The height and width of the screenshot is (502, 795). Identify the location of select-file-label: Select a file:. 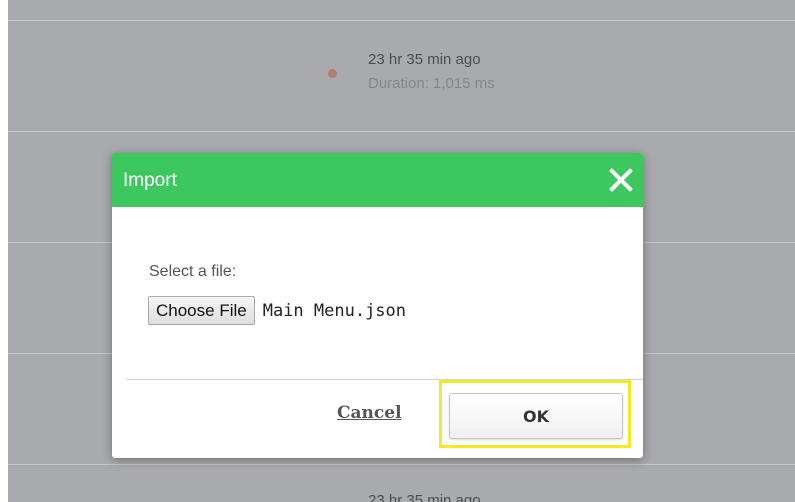
(193, 271).